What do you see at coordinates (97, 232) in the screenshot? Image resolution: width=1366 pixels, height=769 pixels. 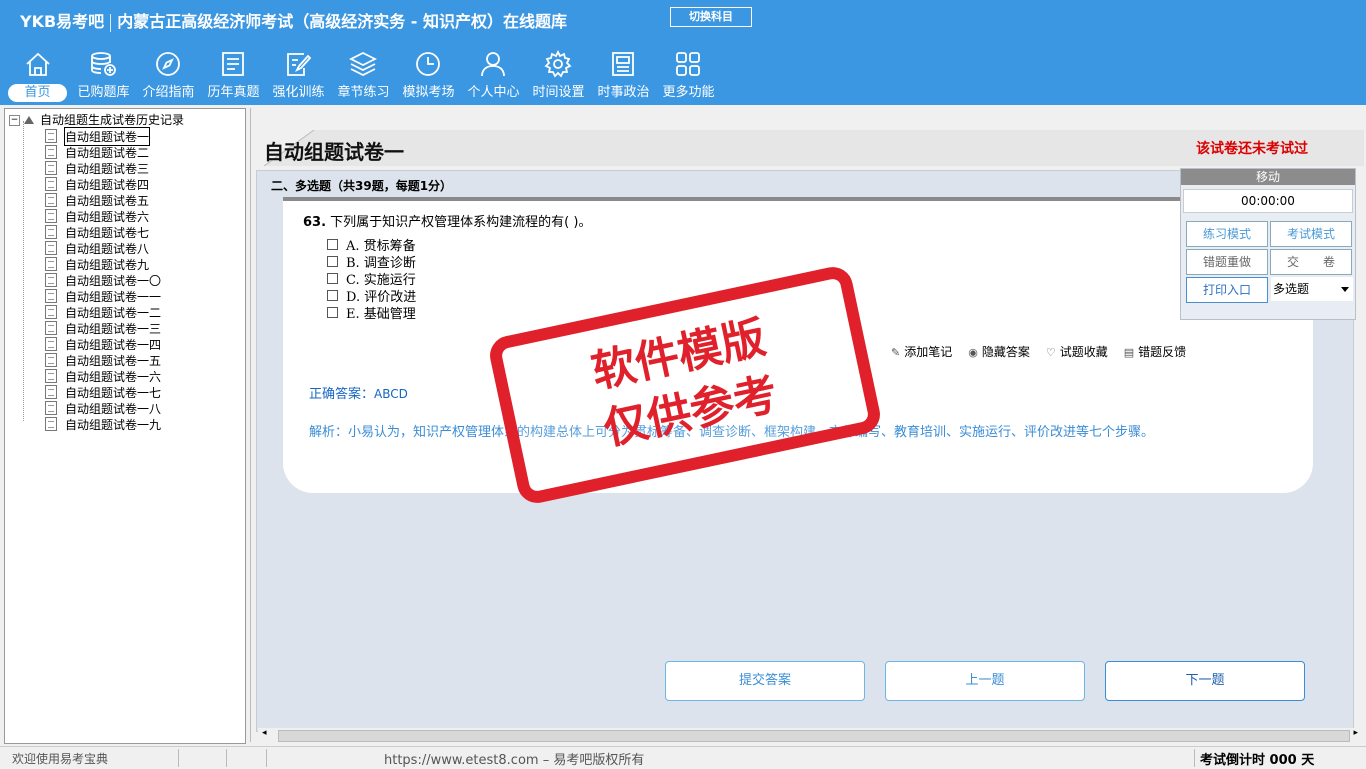 I see `tree-item: 自动组题试卷七` at bounding box center [97, 232].